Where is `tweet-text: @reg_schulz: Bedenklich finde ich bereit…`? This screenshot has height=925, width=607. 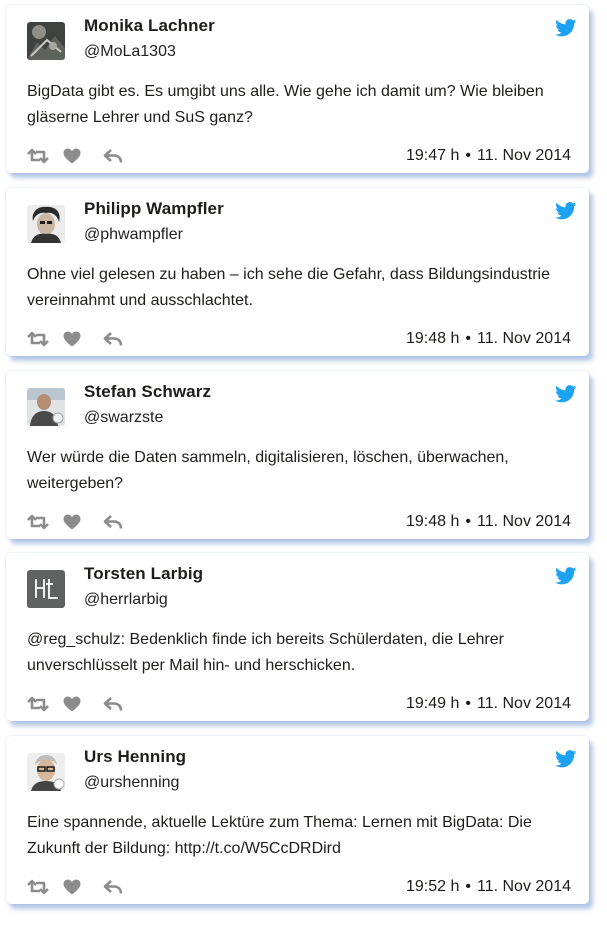
tweet-text: @reg_schulz: Bedenklich finde ich bereit… is located at coordinates (265, 652).